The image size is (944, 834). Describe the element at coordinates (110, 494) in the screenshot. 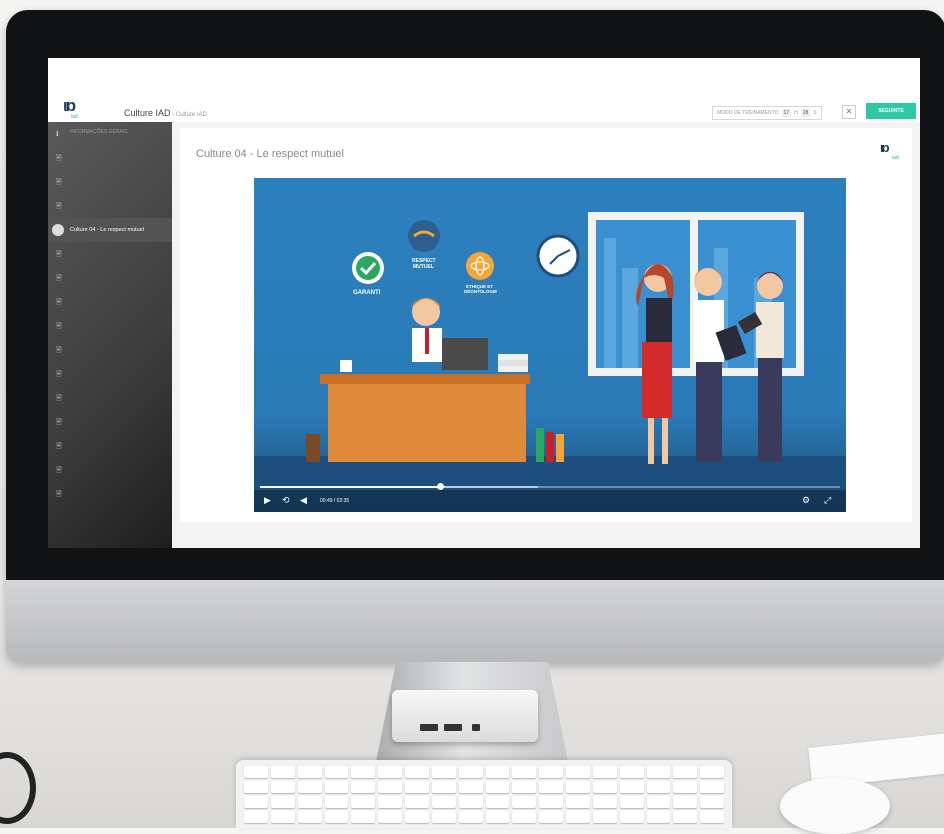

I see `sidebar-item-15: 🗎` at that location.